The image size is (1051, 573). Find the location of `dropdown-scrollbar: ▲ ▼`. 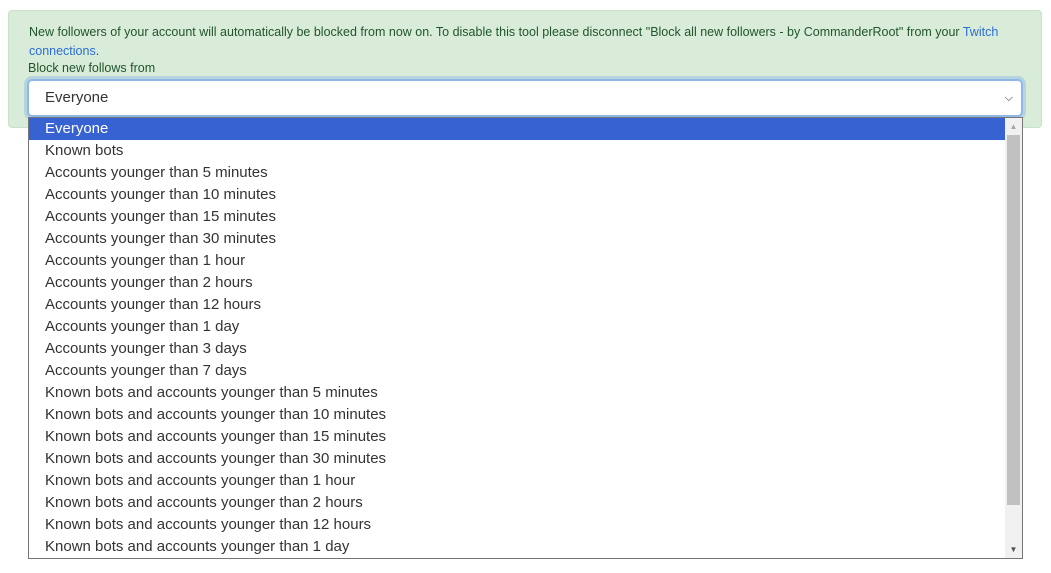

dropdown-scrollbar: ▲ ▼ is located at coordinates (1013, 338).